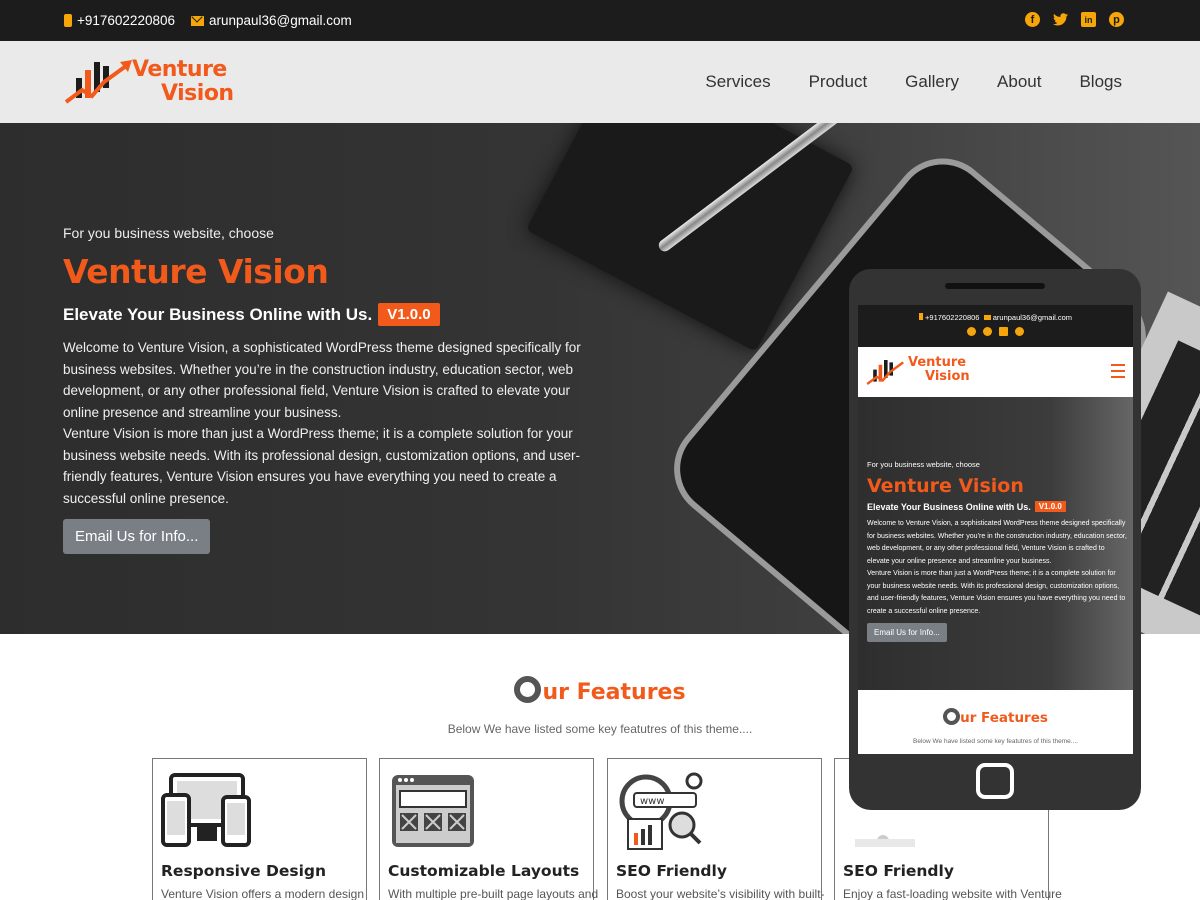  What do you see at coordinates (1032, 317) in the screenshot?
I see `mobile-email: arunpaul36@gmail.com` at bounding box center [1032, 317].